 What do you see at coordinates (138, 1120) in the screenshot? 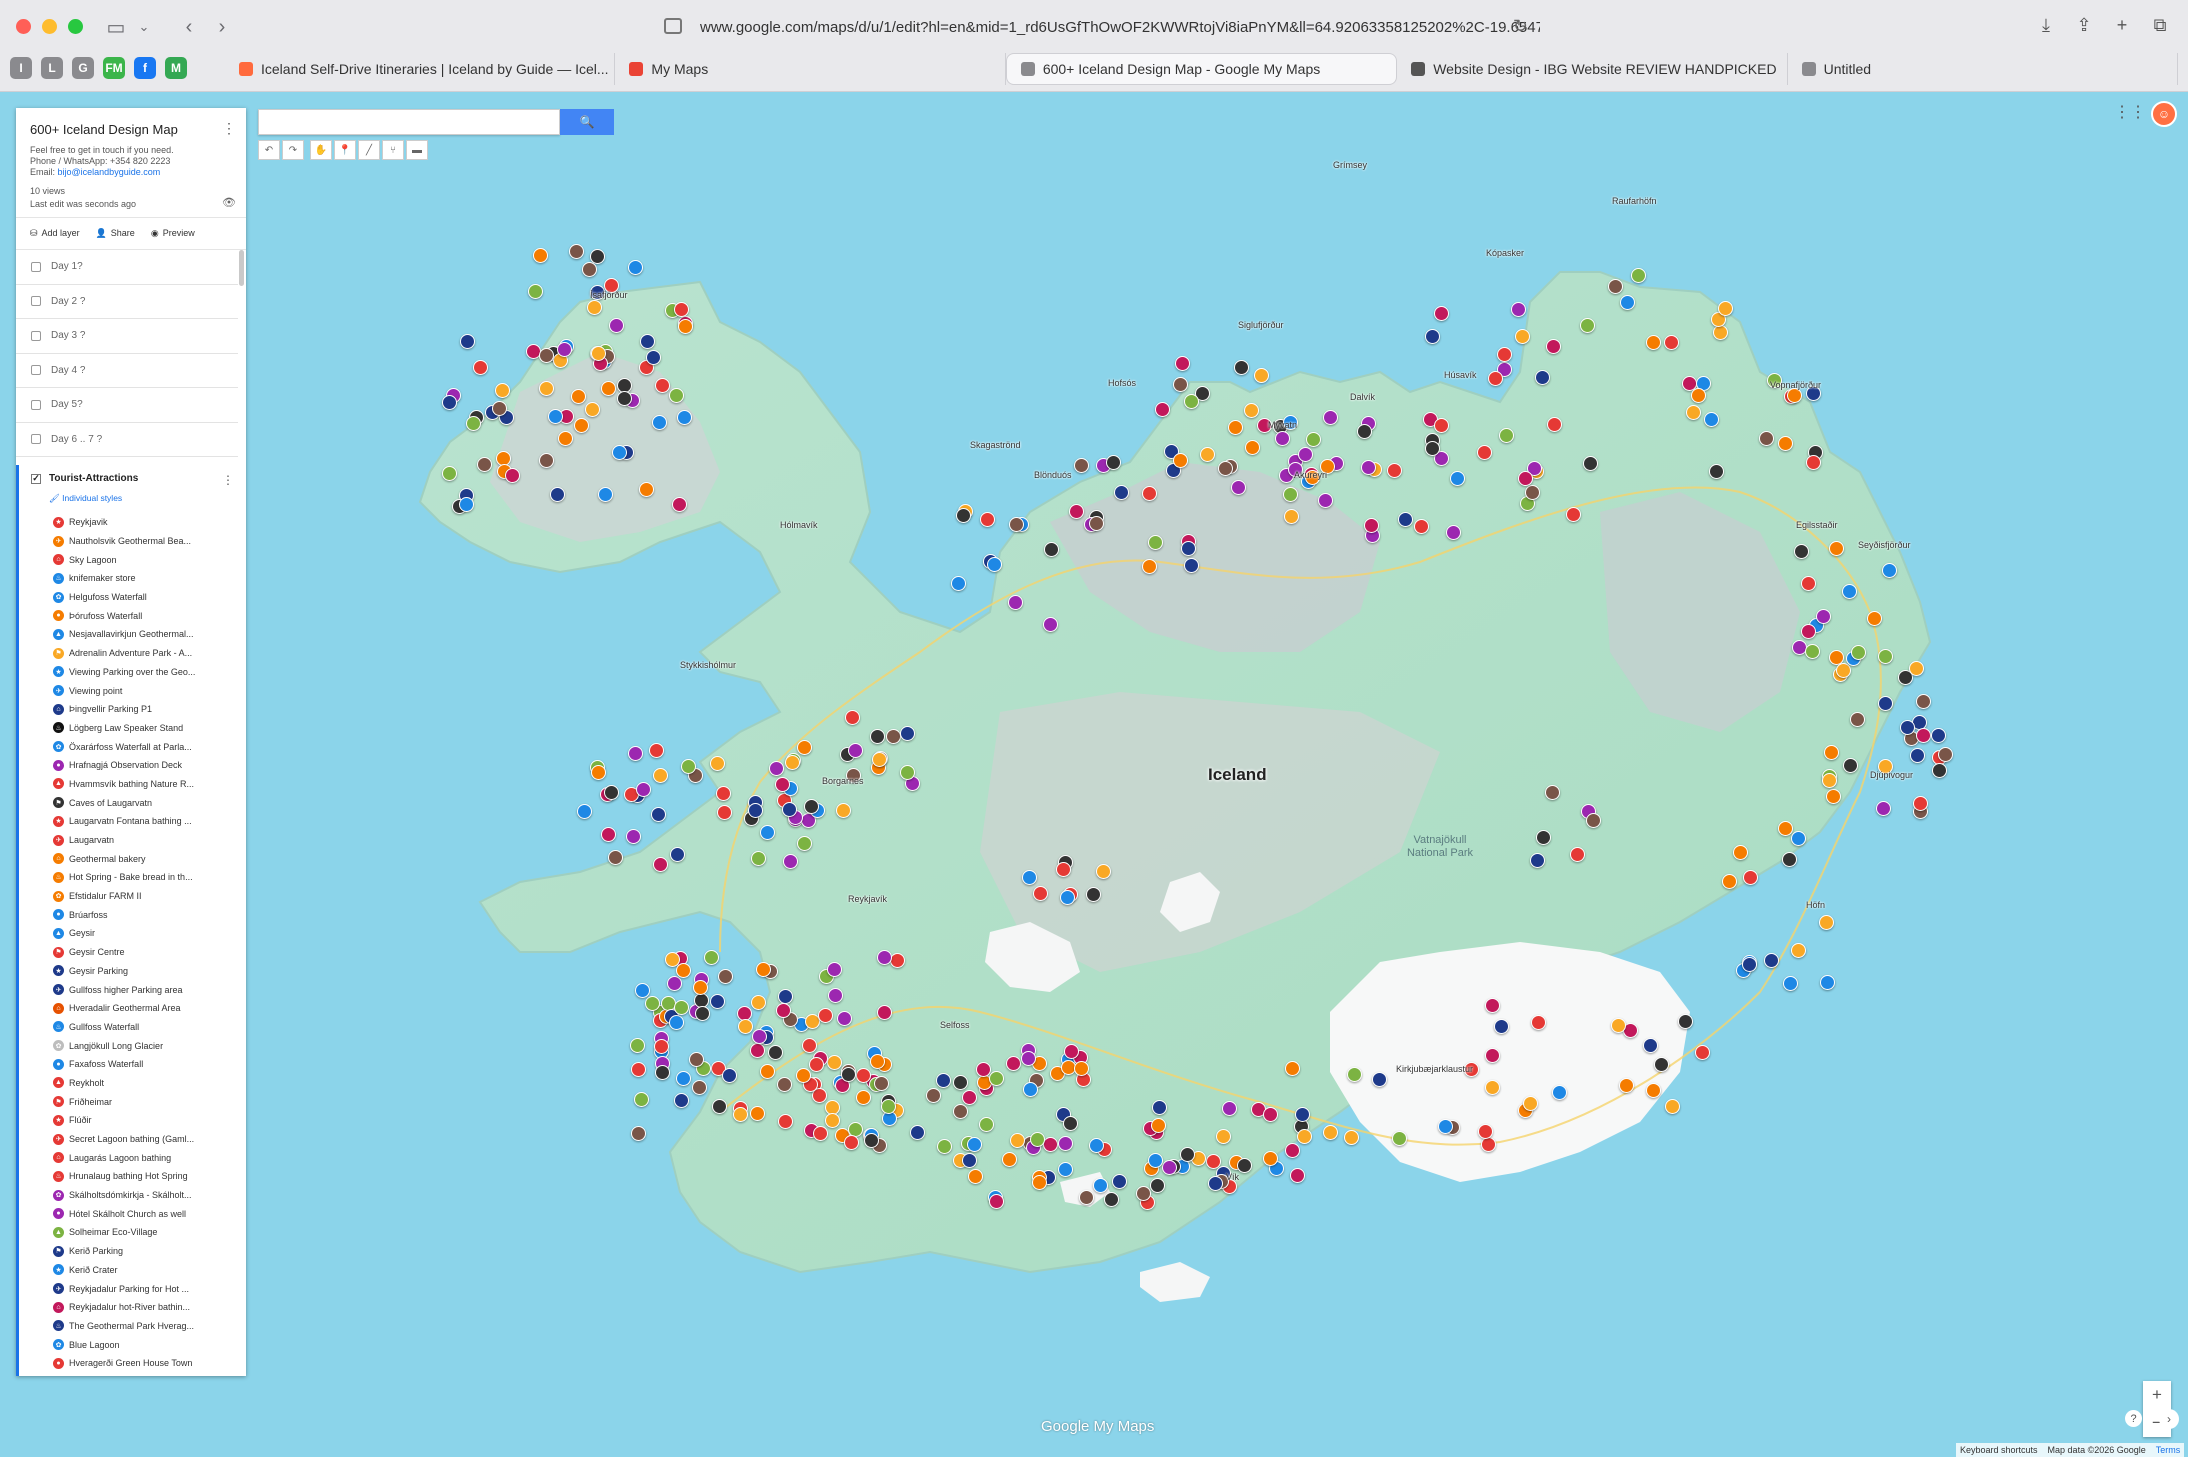
I see `place-item: ★ Flúðir` at bounding box center [138, 1120].